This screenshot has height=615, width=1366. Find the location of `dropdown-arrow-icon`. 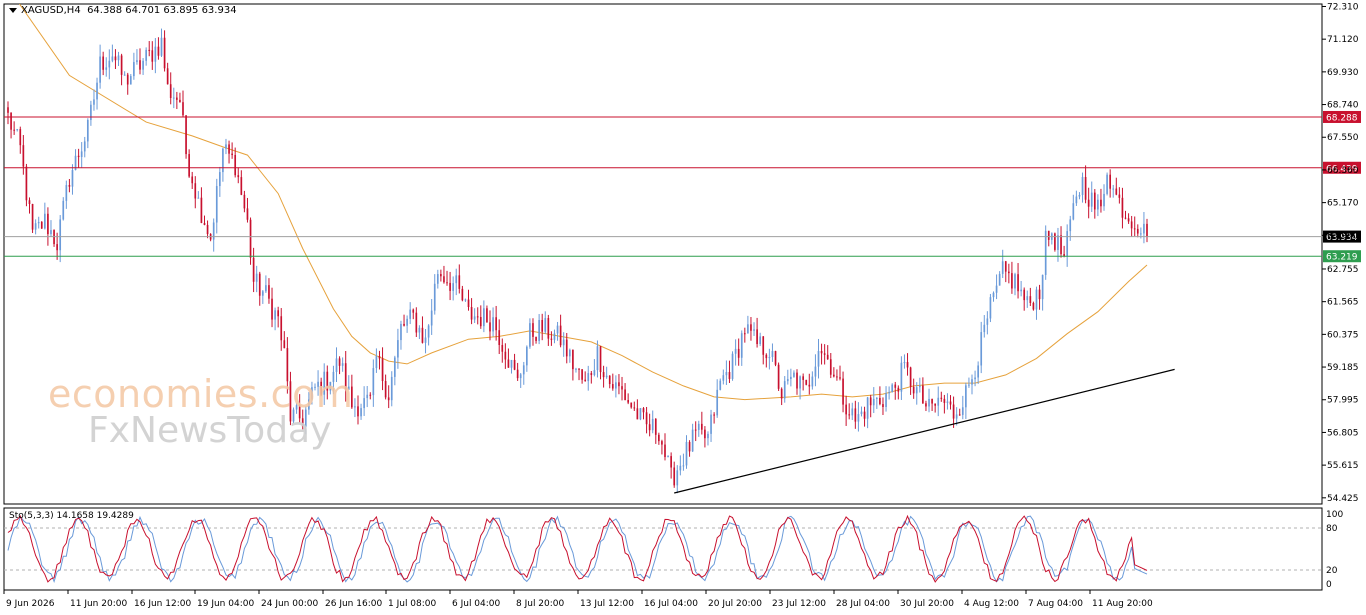

dropdown-arrow-icon is located at coordinates (13, 10).